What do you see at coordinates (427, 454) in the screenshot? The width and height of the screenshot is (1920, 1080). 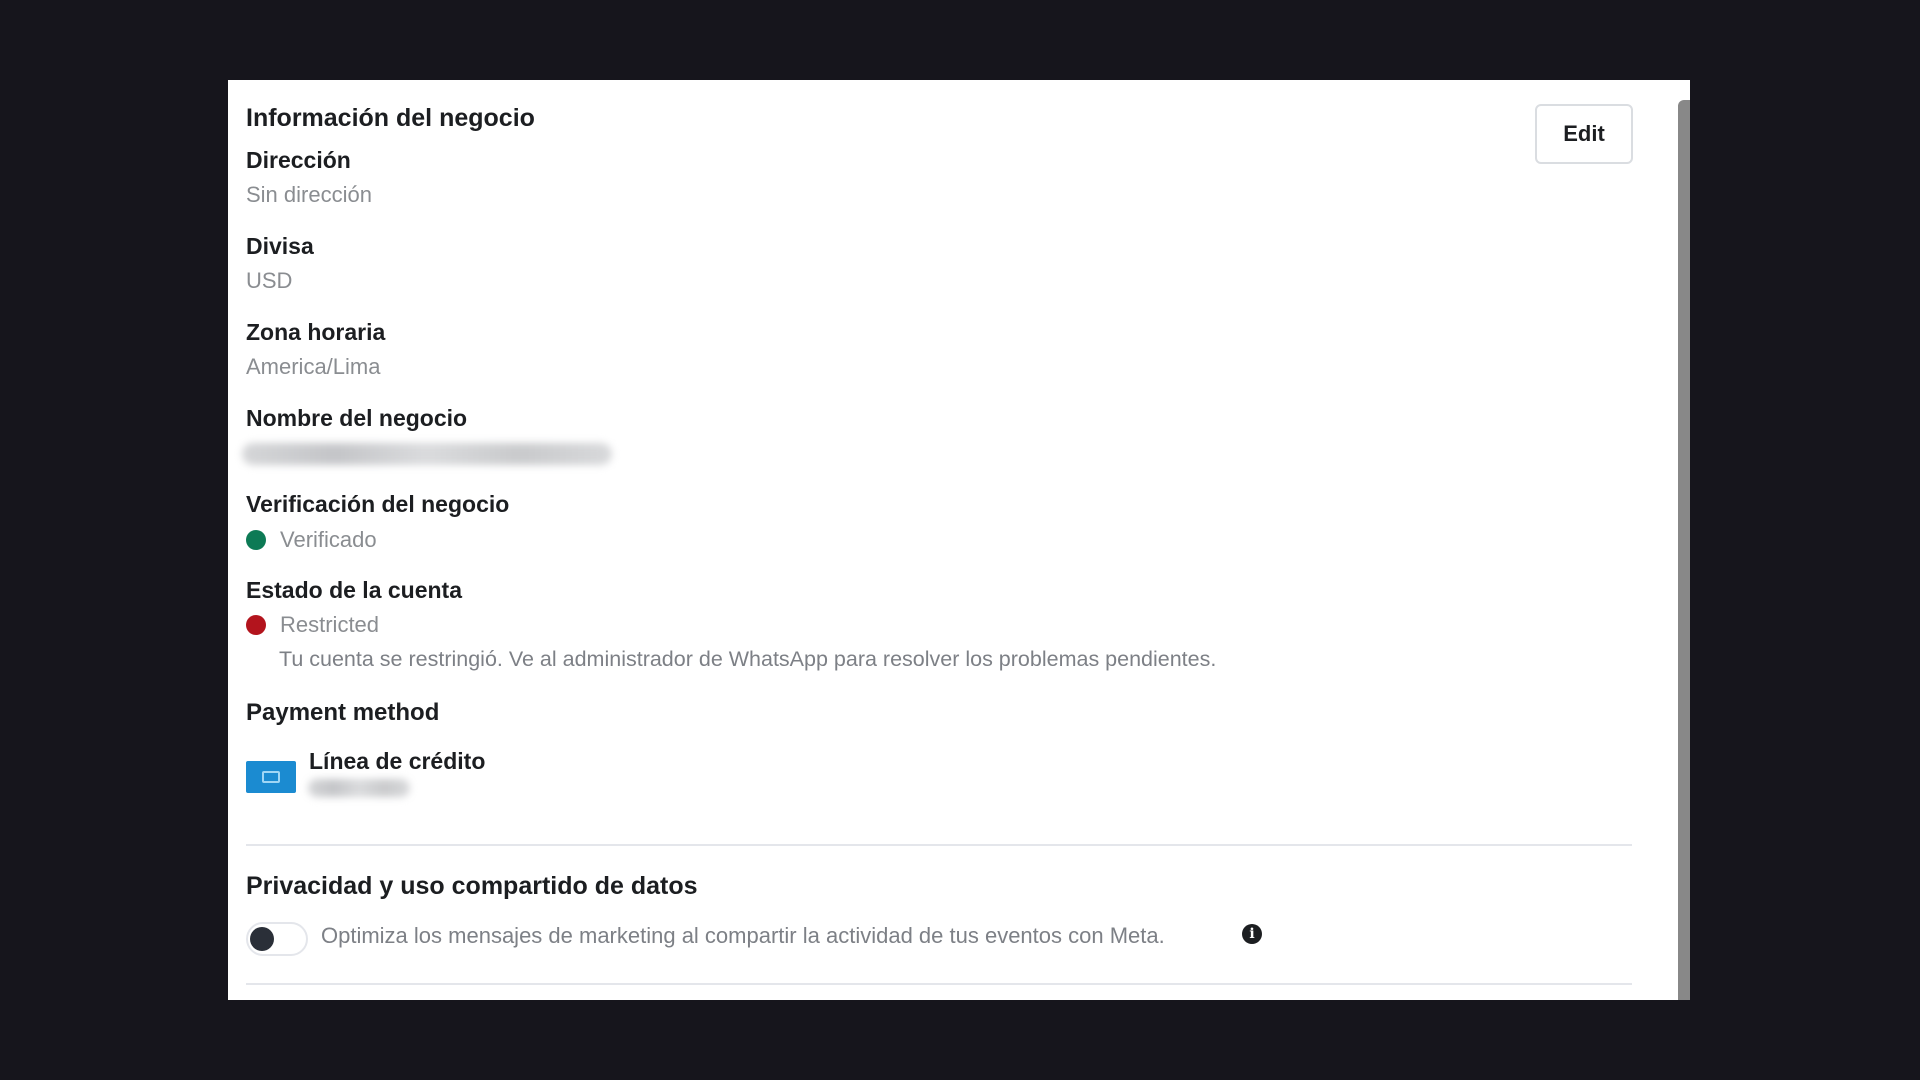 I see `business-name-redacted` at bounding box center [427, 454].